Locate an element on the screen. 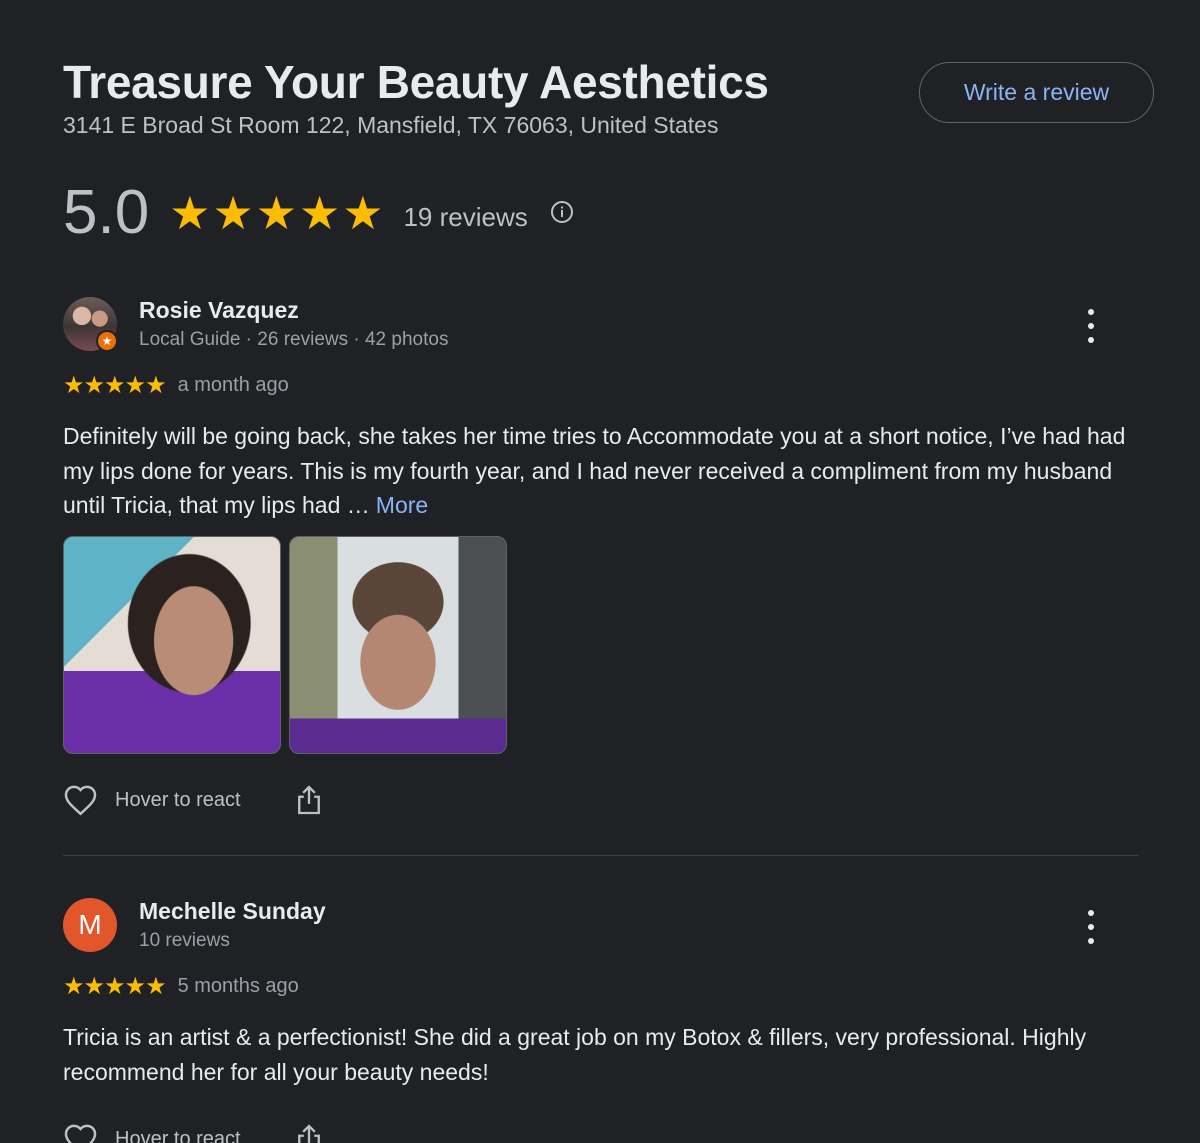 The width and height of the screenshot is (1200, 1143). avatar: M is located at coordinates (90, 925).